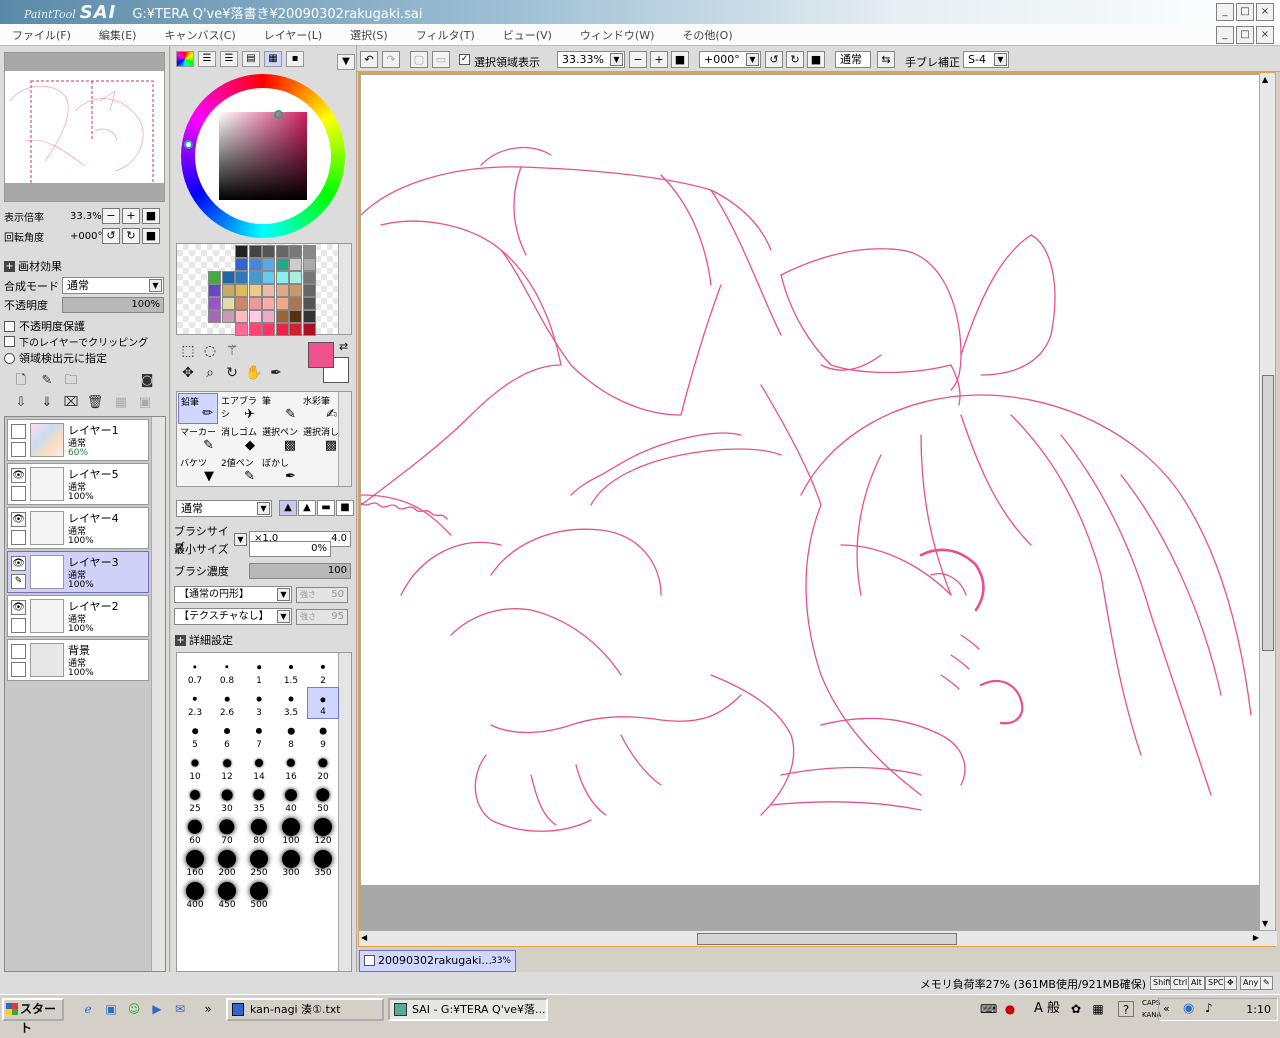  I want to click on doc-close-button: ×, so click(1265, 35).